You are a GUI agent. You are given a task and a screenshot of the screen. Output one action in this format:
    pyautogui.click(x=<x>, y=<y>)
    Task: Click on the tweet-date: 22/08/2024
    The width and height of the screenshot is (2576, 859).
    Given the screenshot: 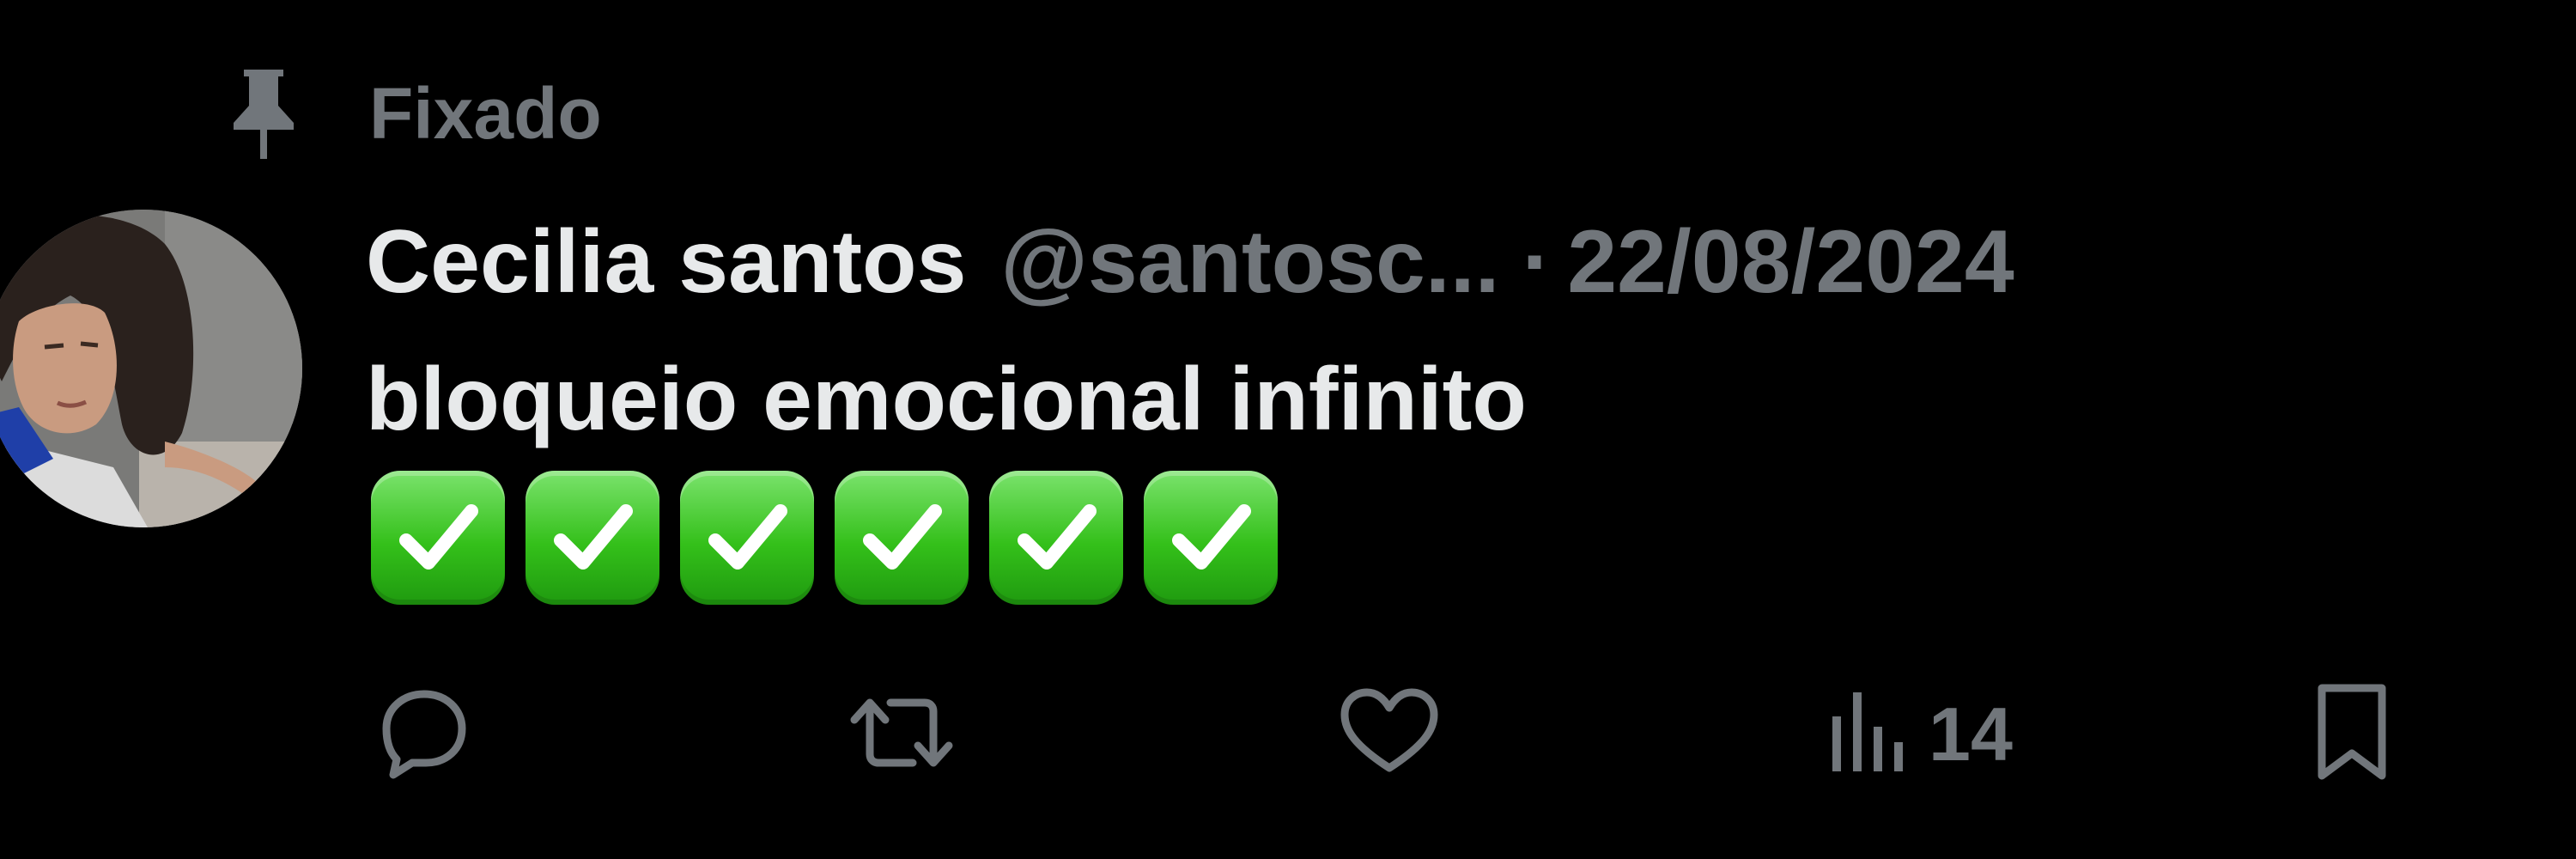 What is the action you would take?
    pyautogui.click(x=1791, y=262)
    